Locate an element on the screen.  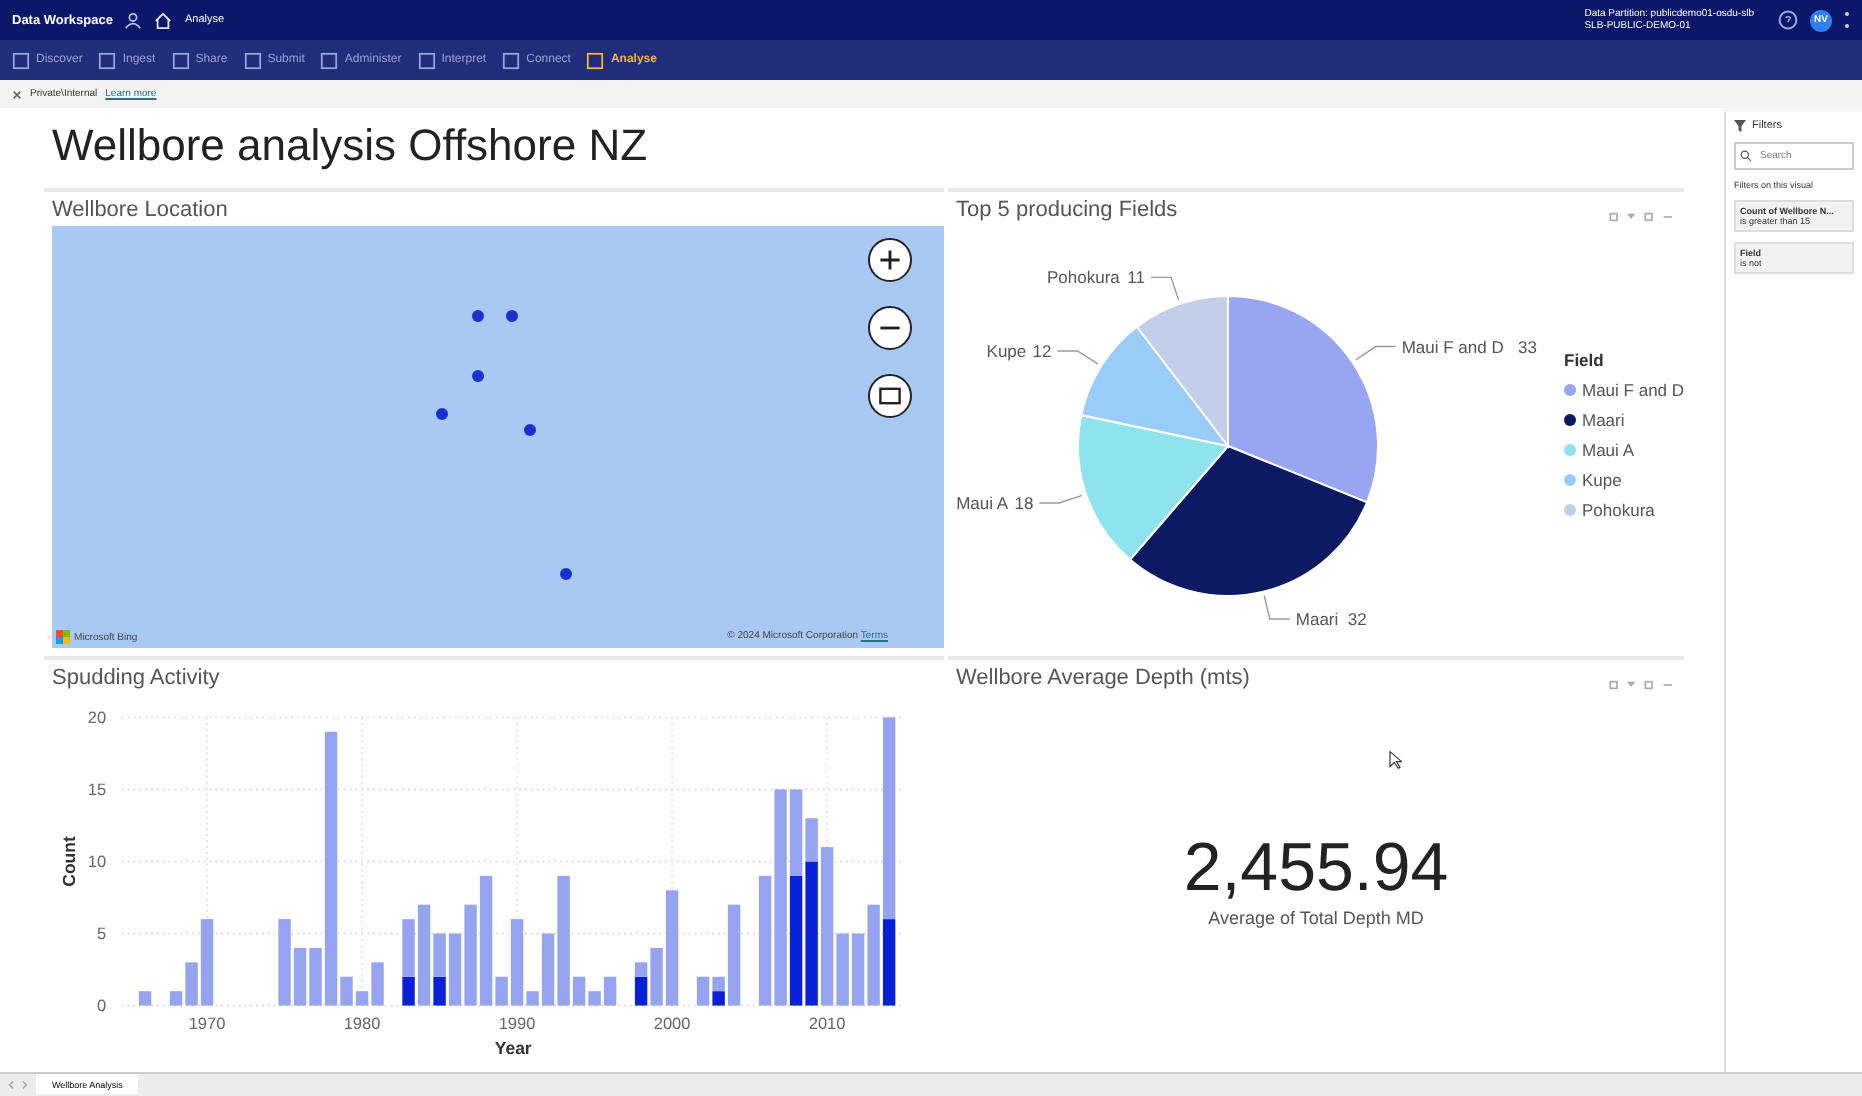
kpi-value: 2,455.94 is located at coordinates (1316, 869).